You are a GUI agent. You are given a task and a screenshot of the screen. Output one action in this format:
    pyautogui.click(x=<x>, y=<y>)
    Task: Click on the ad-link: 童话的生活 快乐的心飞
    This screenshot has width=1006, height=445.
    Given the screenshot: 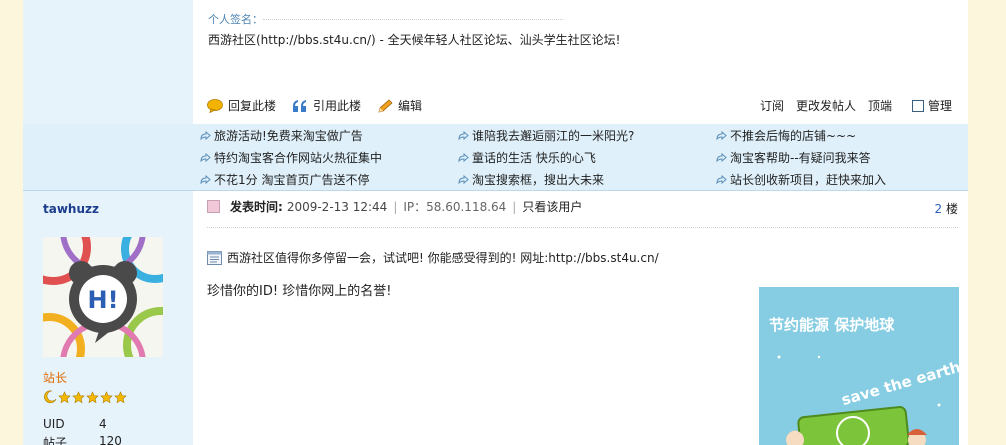 What is the action you would take?
    pyautogui.click(x=545, y=158)
    